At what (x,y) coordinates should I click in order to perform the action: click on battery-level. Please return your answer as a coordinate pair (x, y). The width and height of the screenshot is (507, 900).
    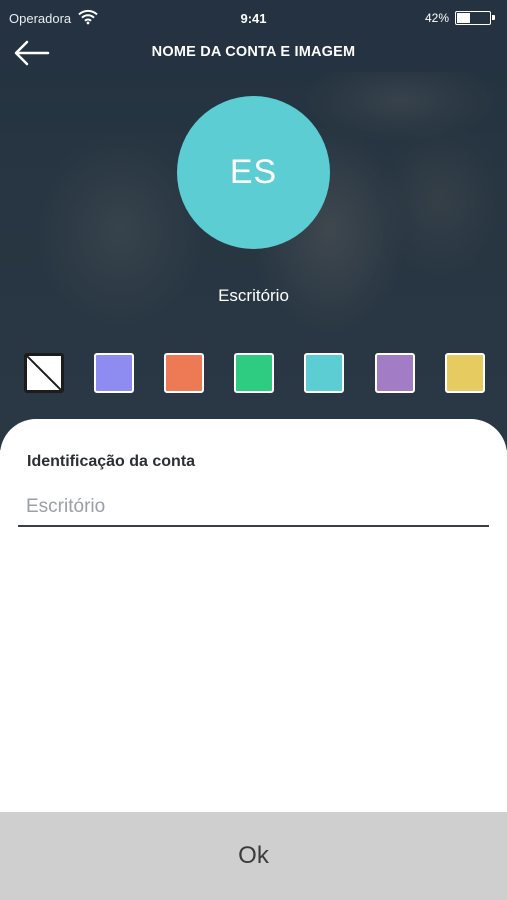
    Looking at the image, I should click on (464, 18).